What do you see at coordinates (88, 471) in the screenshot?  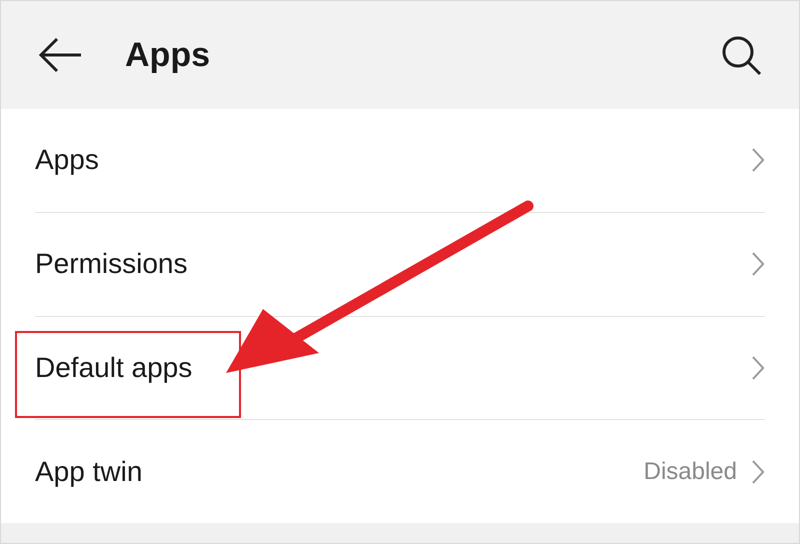 I see `row-label: App twin` at bounding box center [88, 471].